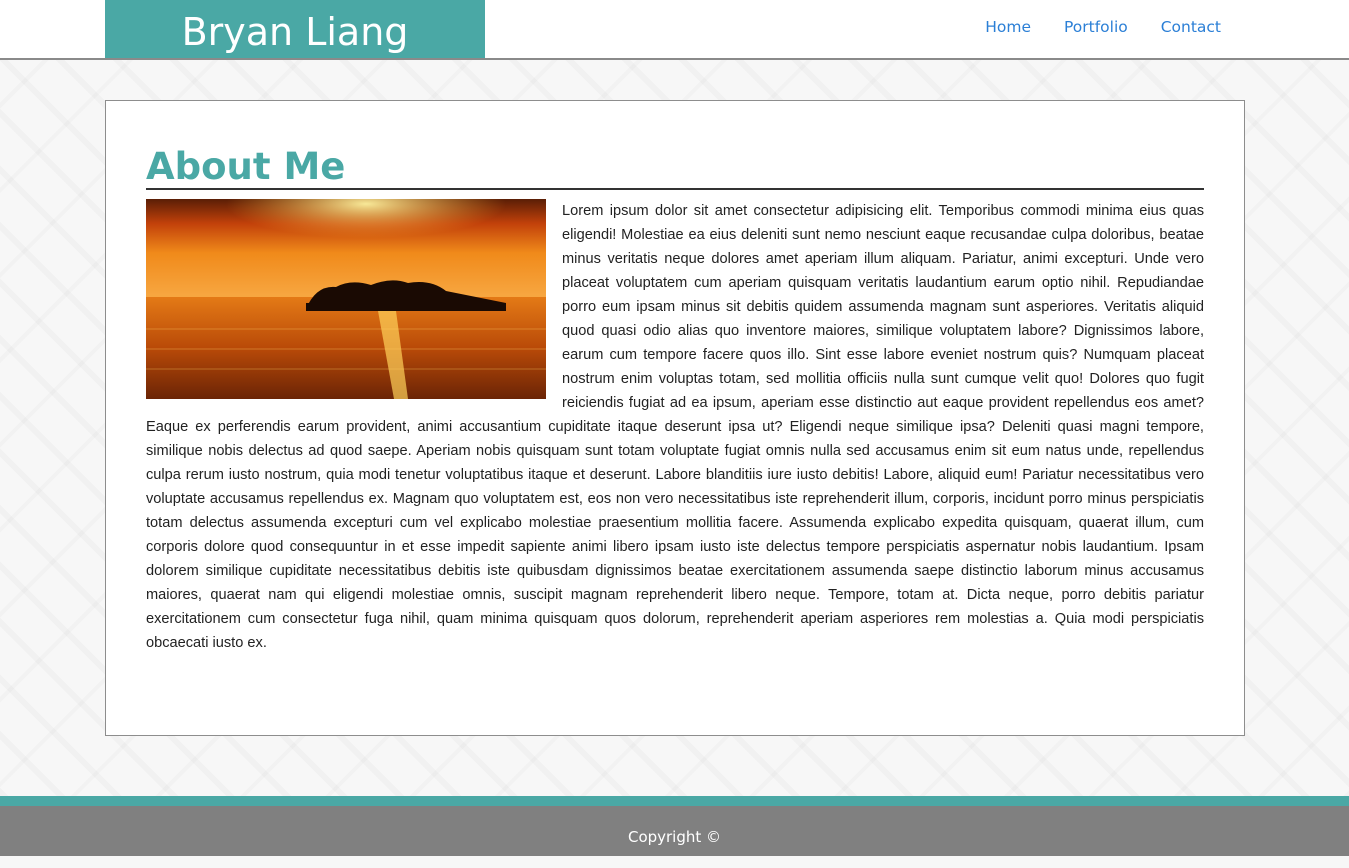  I want to click on site-header: Bryan Liang Home Portfolio Contact, so click(674, 30).